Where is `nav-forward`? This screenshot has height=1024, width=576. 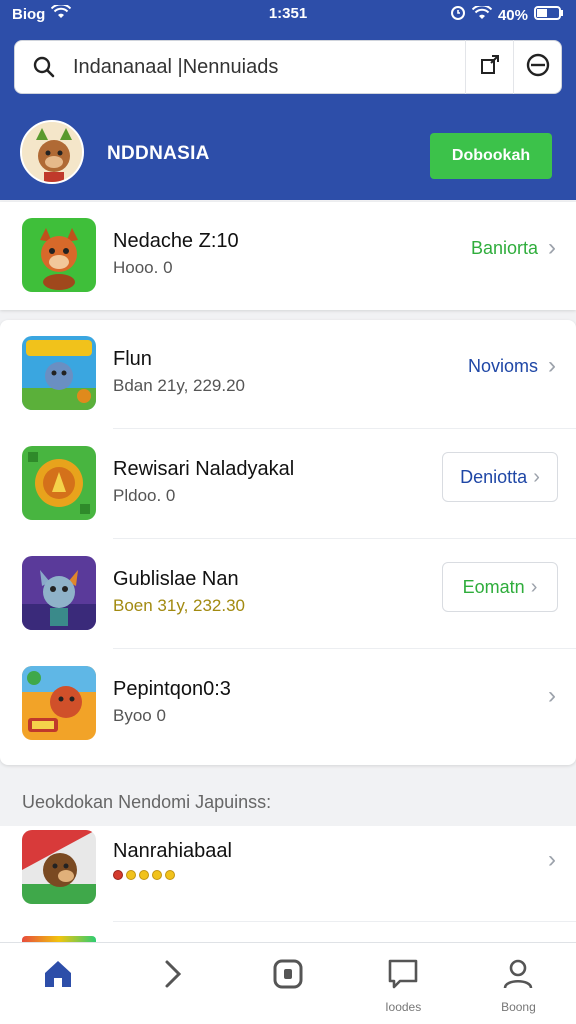 nav-forward is located at coordinates (172, 983).